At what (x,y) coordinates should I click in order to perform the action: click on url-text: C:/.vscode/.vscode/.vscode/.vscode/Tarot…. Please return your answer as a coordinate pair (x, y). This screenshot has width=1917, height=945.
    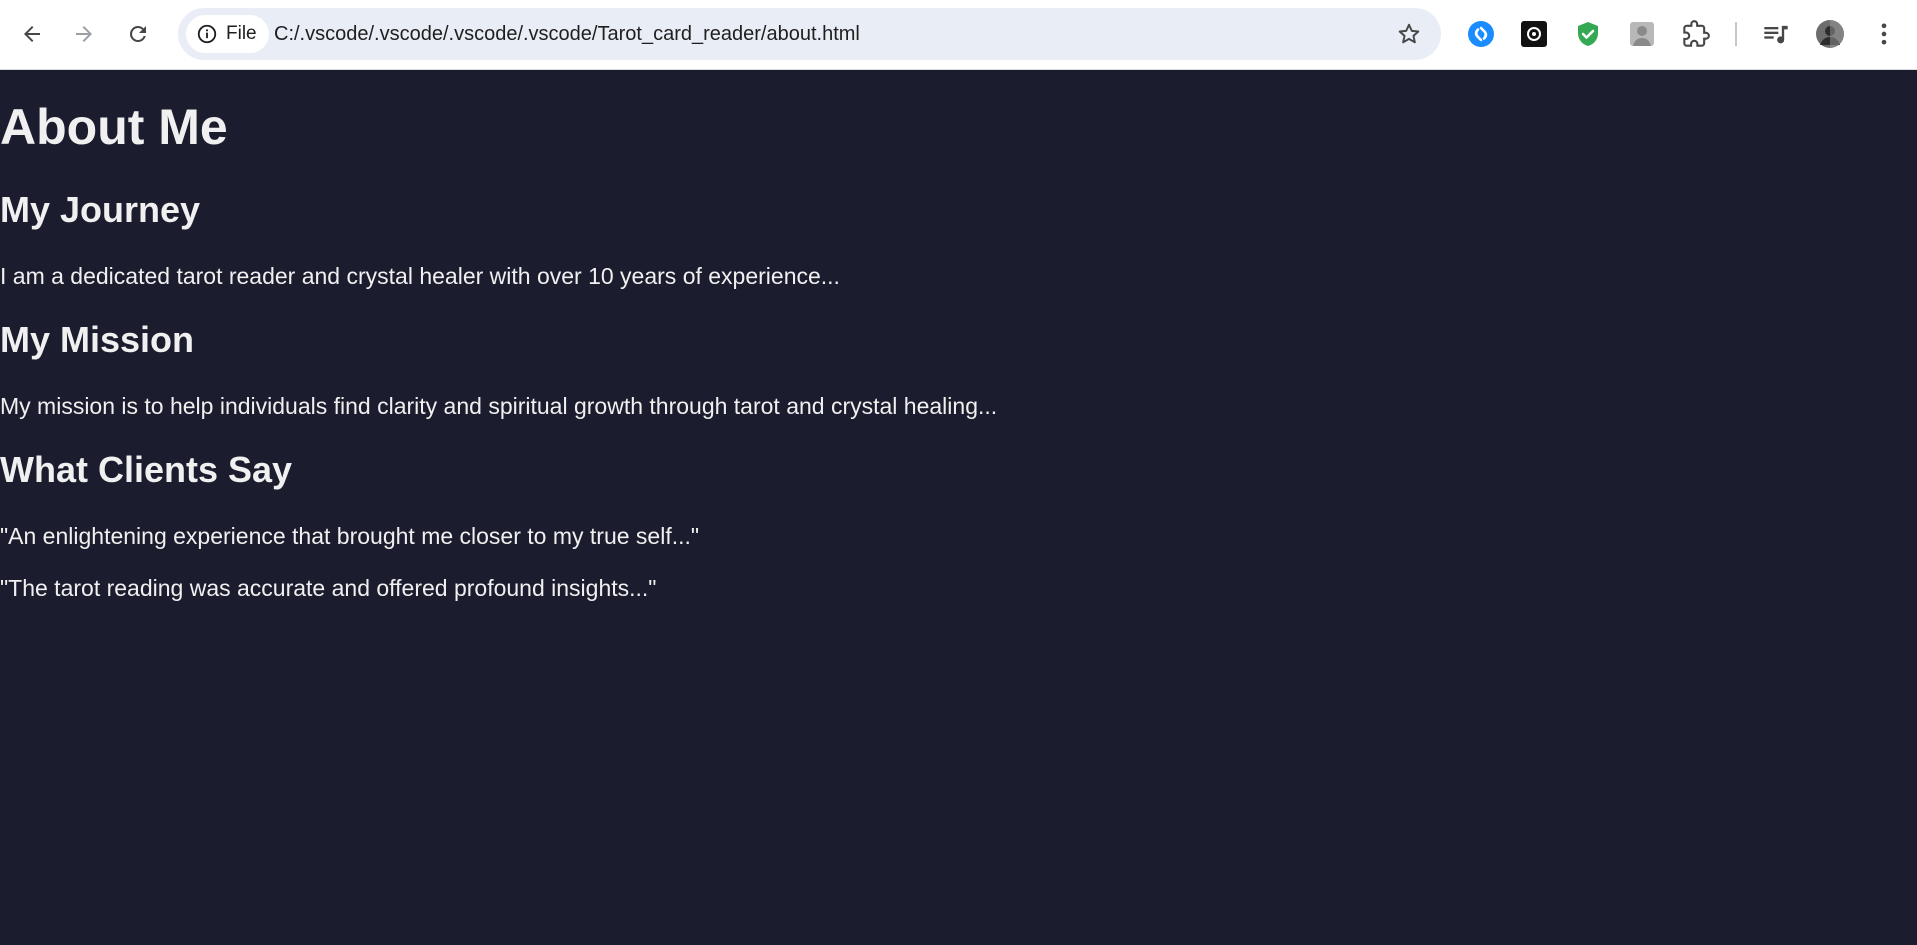
    Looking at the image, I should click on (567, 34).